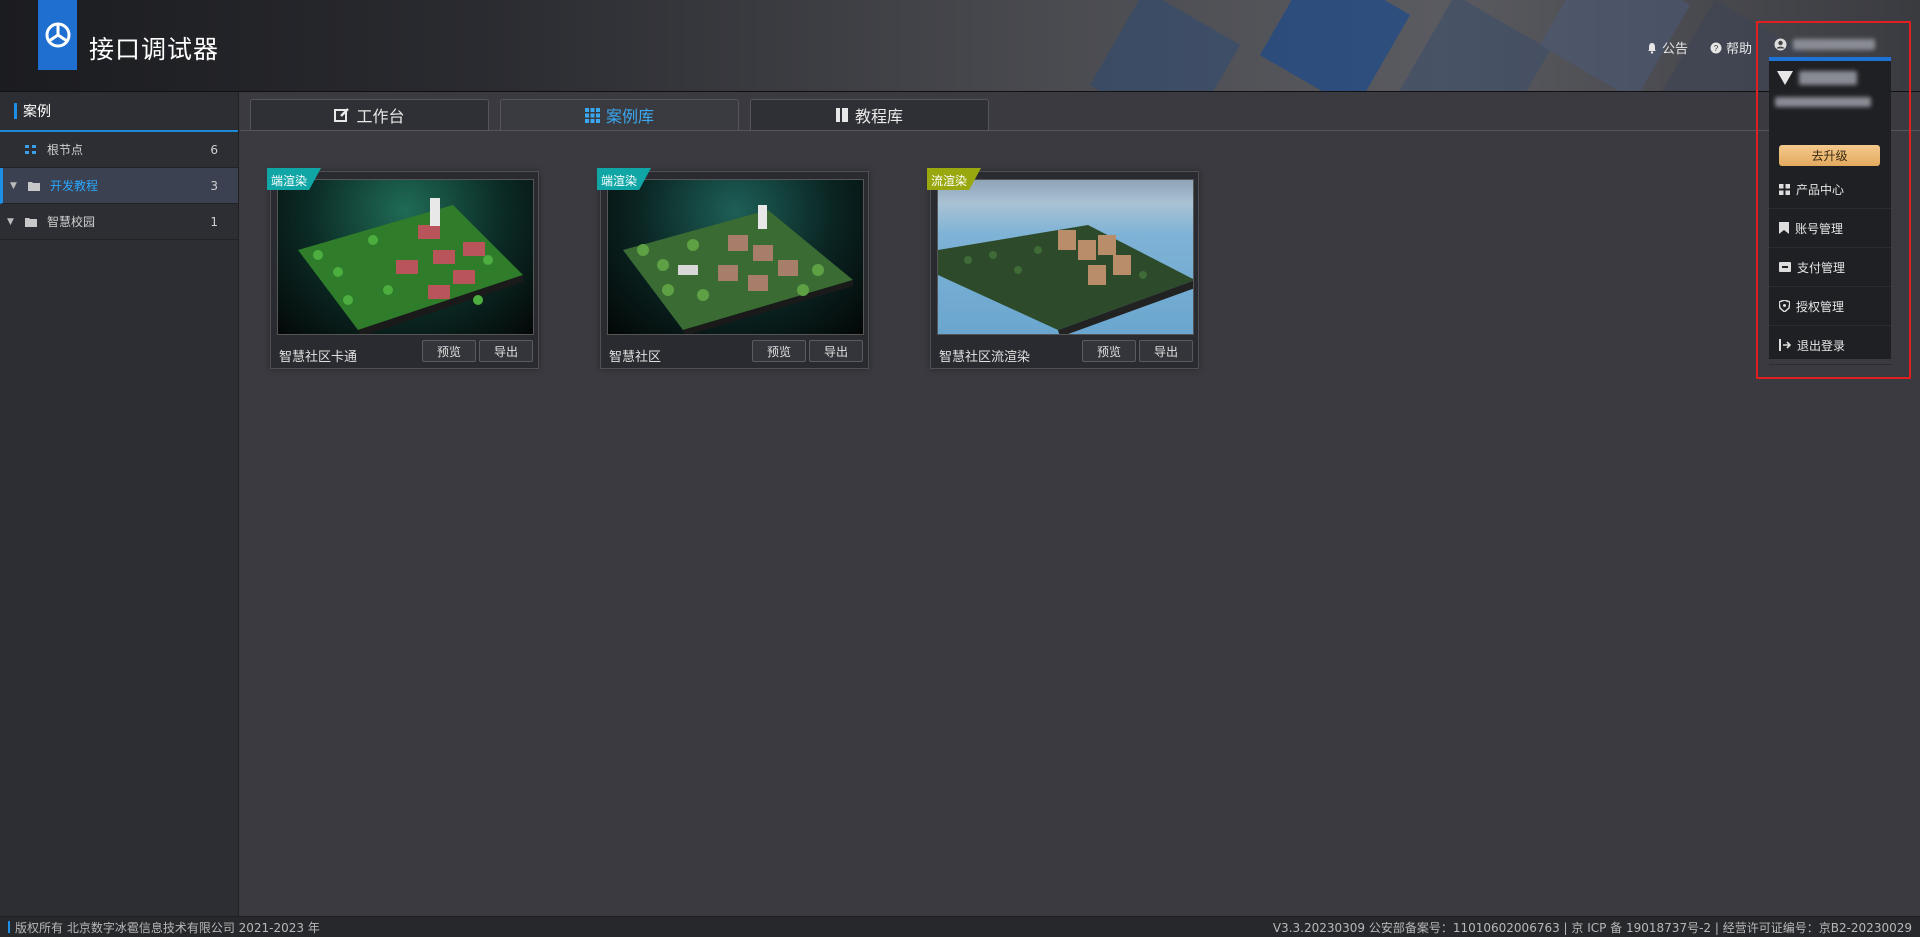 The width and height of the screenshot is (1920, 937). I want to click on tab-label: 案例库, so click(629, 116).